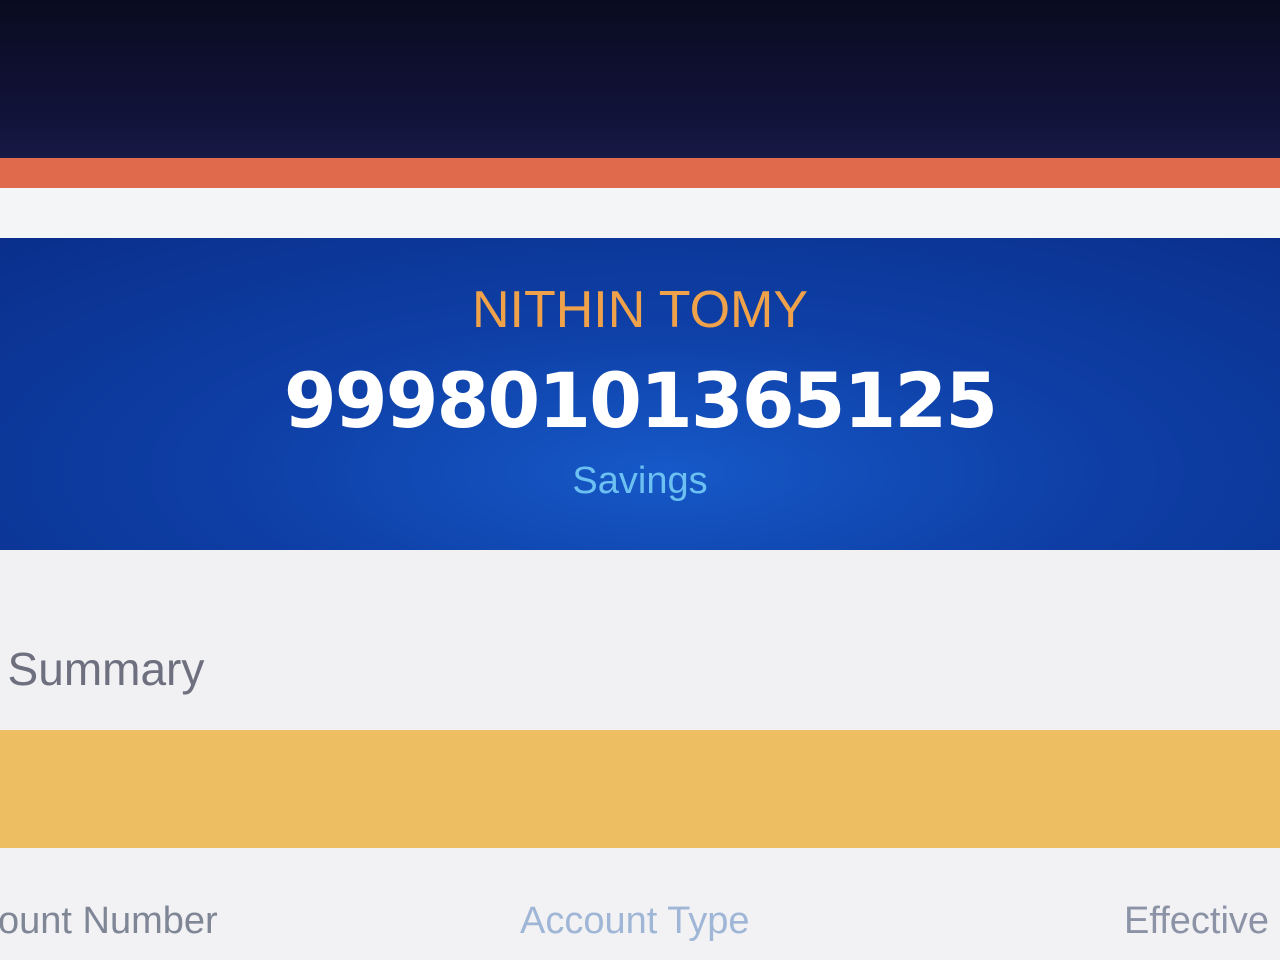  I want to click on header-strip, so click(640, 213).